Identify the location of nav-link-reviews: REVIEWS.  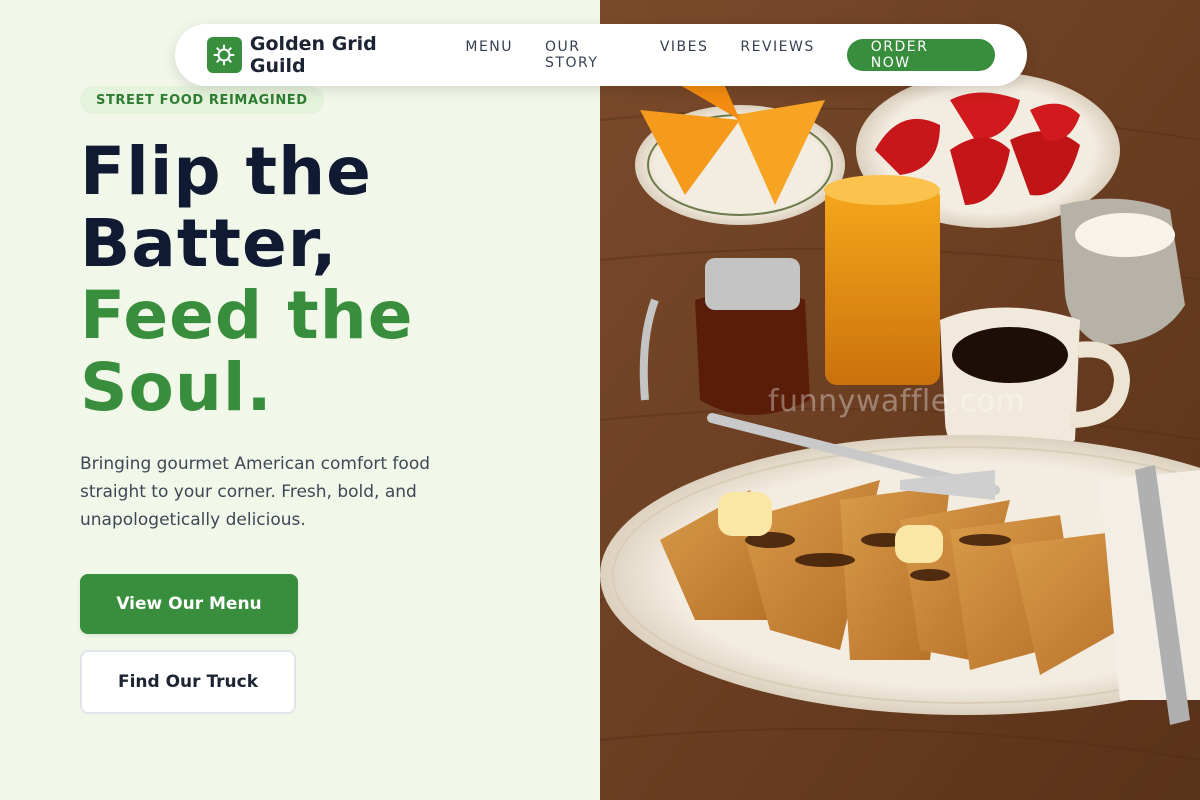
(777, 55).